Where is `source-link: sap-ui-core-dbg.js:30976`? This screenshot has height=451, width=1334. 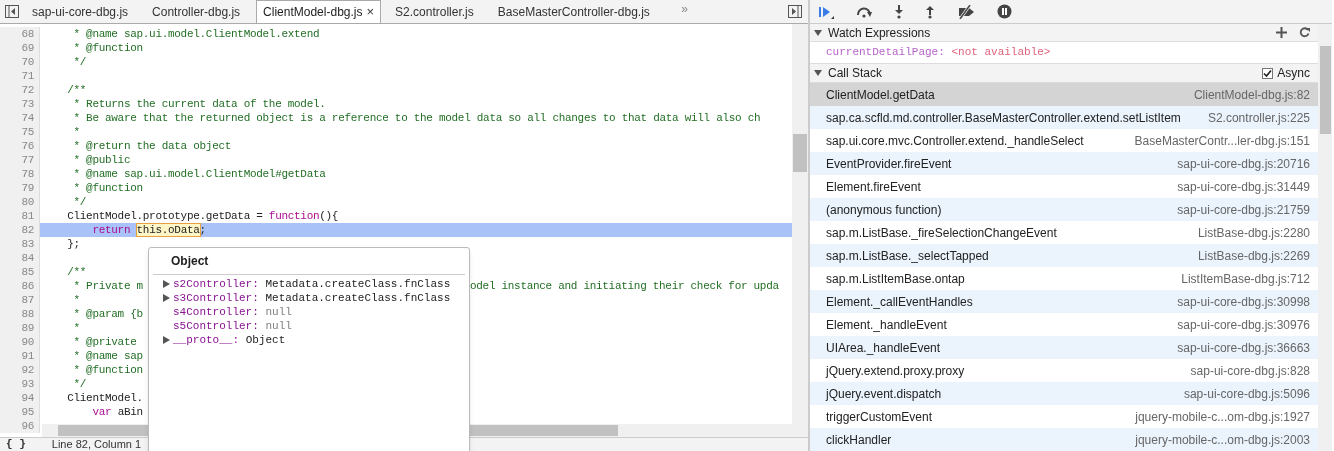 source-link: sap-ui-core-dbg.js:30976 is located at coordinates (1239, 324).